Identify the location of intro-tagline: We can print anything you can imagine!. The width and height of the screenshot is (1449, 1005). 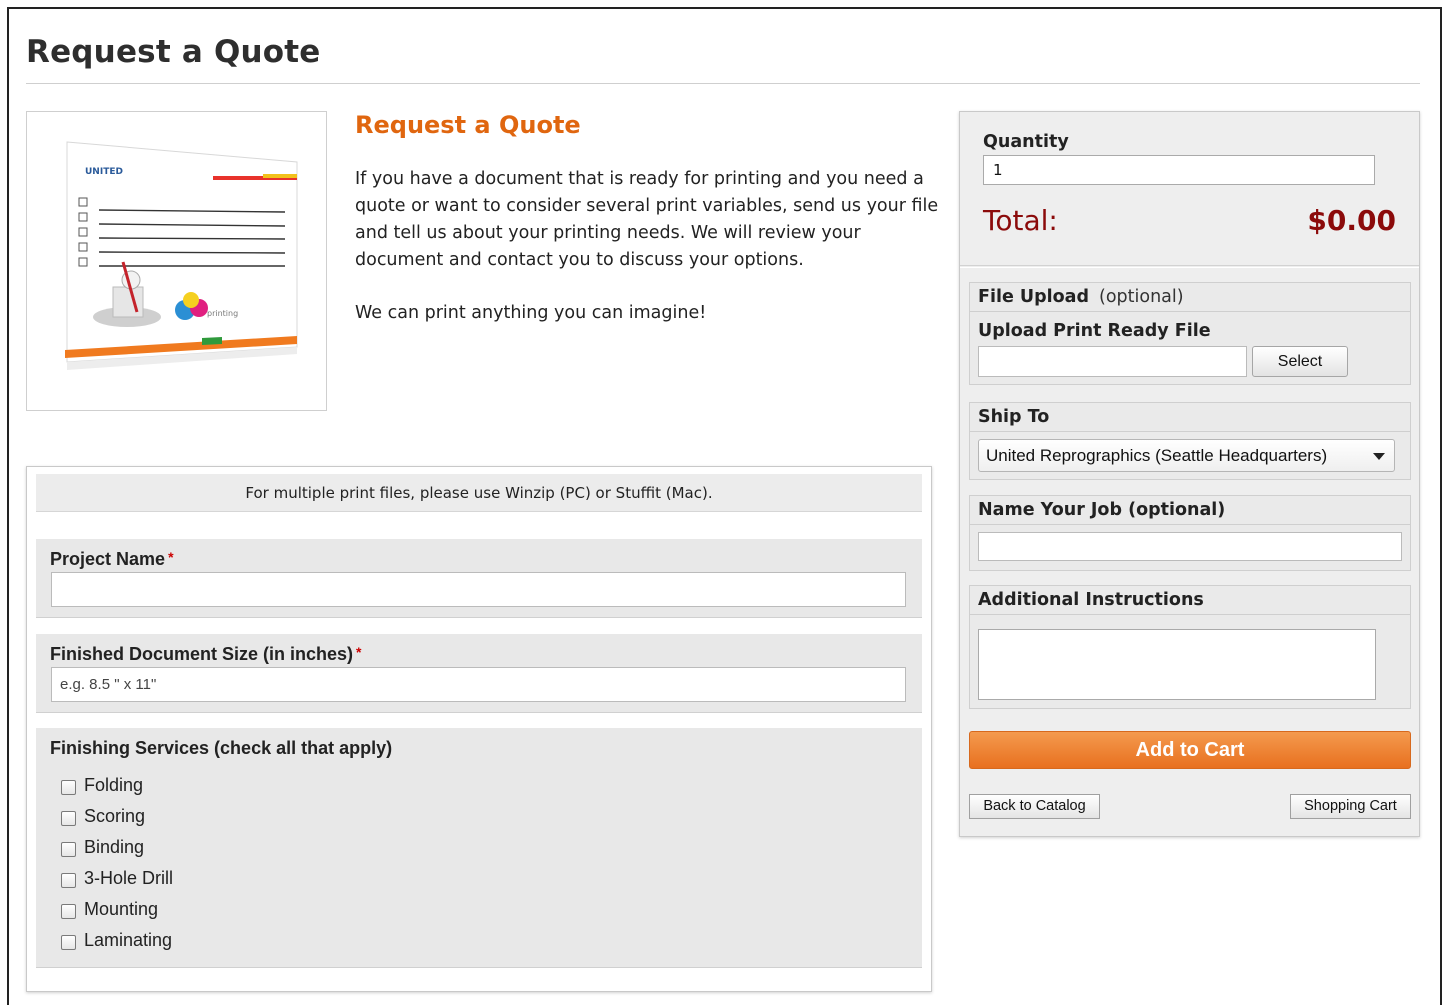
(531, 313).